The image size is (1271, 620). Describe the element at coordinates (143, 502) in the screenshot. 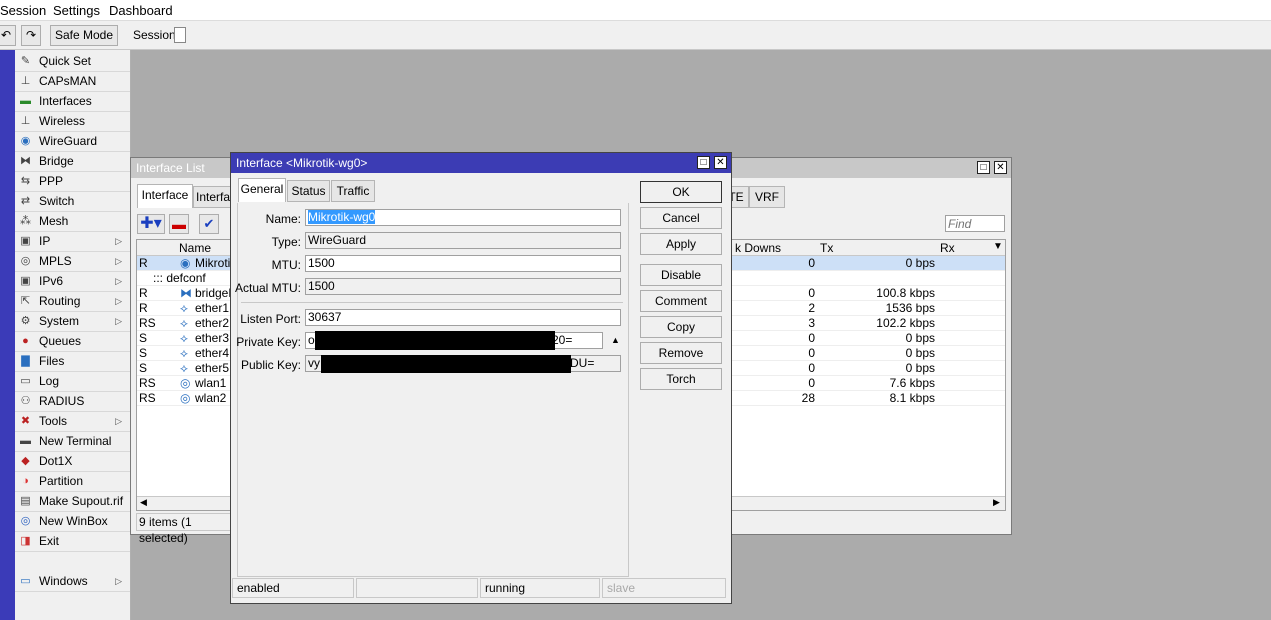

I see `scroll-left-icon: ◀` at that location.